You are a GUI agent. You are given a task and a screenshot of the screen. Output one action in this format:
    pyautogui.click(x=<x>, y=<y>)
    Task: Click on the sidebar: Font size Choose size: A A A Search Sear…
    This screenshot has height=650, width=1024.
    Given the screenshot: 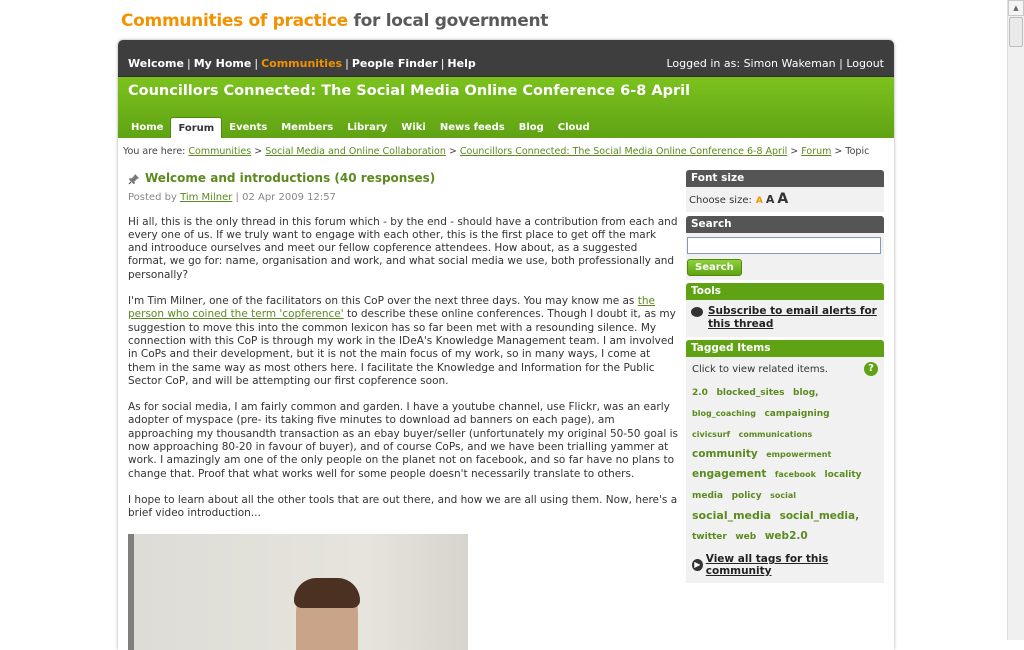 What is the action you would take?
    pyautogui.click(x=785, y=376)
    